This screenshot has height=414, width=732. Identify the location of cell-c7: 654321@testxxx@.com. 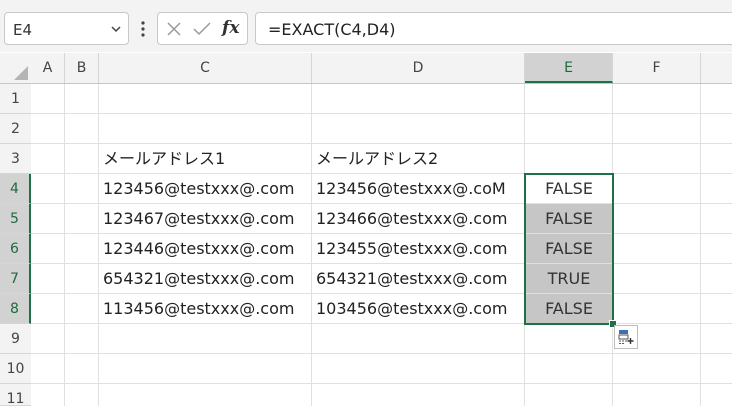
(205, 279).